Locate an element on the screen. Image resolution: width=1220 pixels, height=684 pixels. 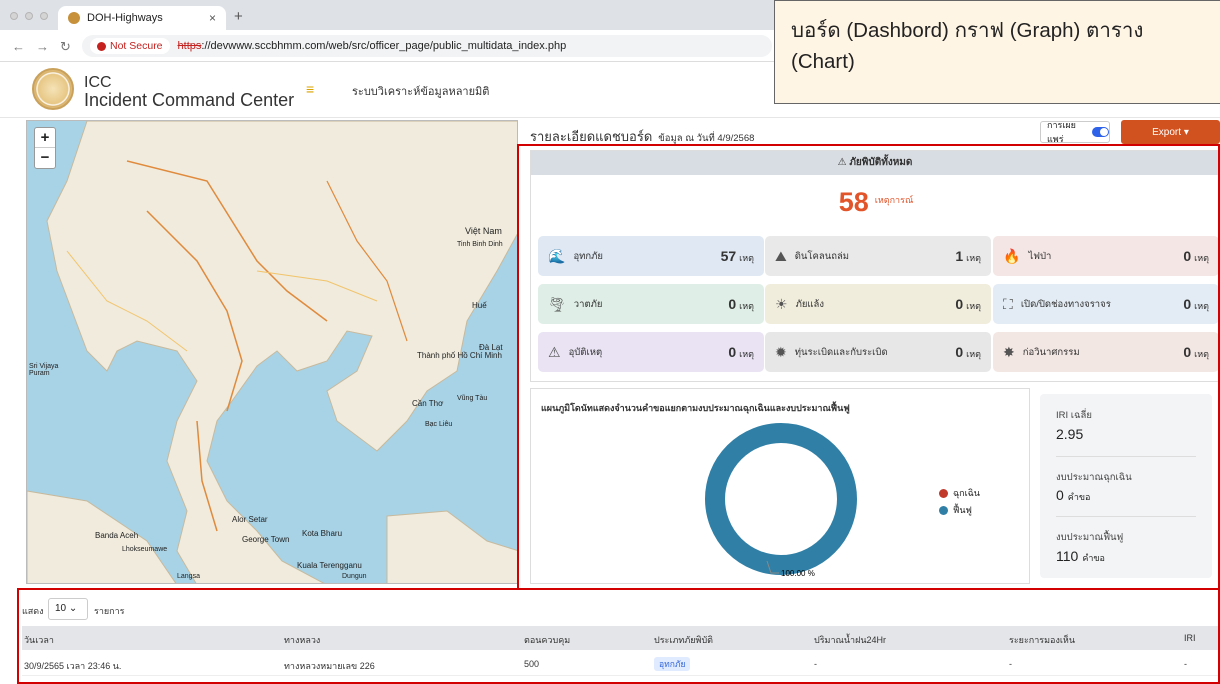
map-label: Vũng Tàu is located at coordinates (472, 398).